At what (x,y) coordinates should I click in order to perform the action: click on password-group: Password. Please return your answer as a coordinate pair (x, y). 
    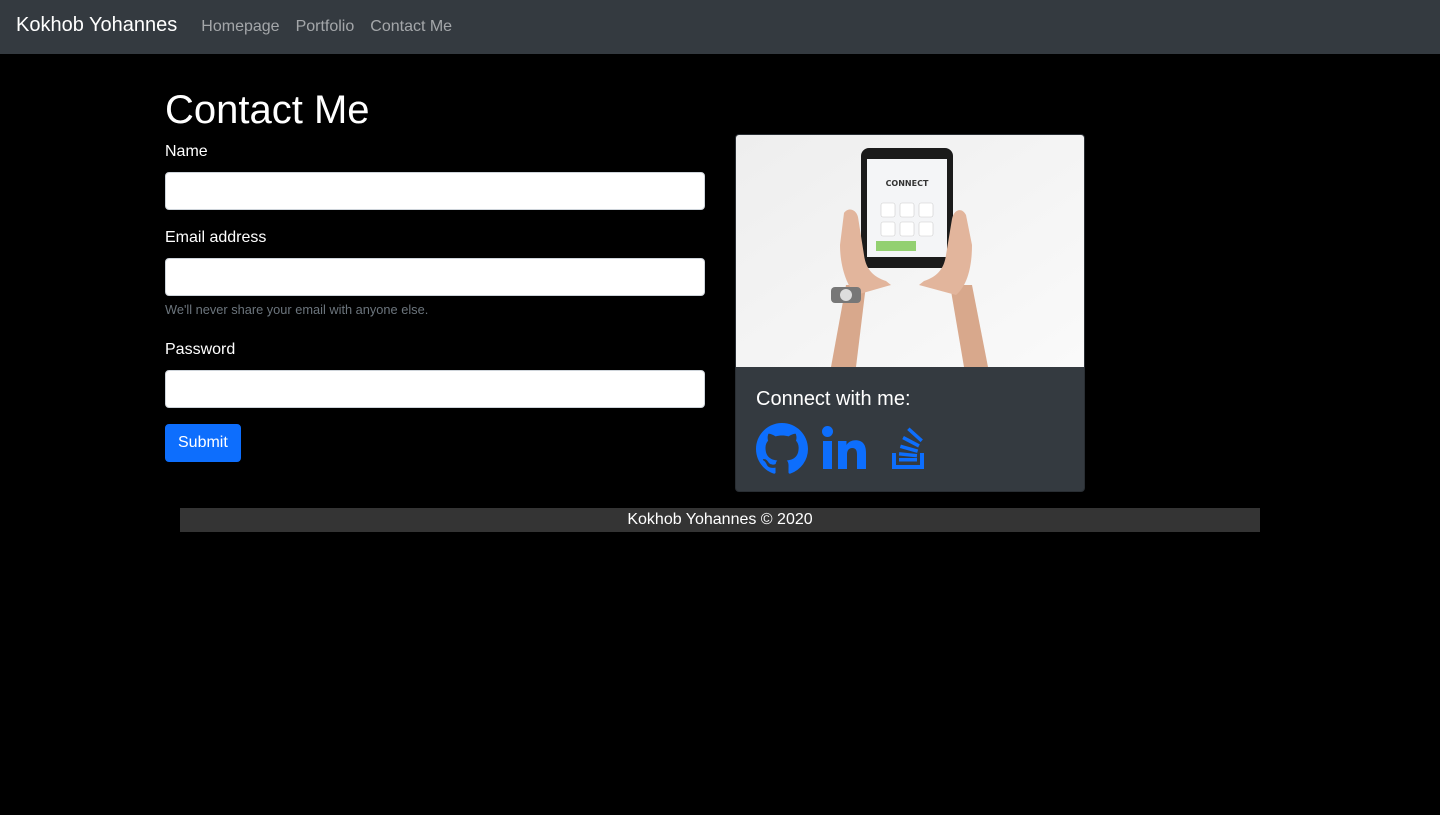
    Looking at the image, I should click on (435, 374).